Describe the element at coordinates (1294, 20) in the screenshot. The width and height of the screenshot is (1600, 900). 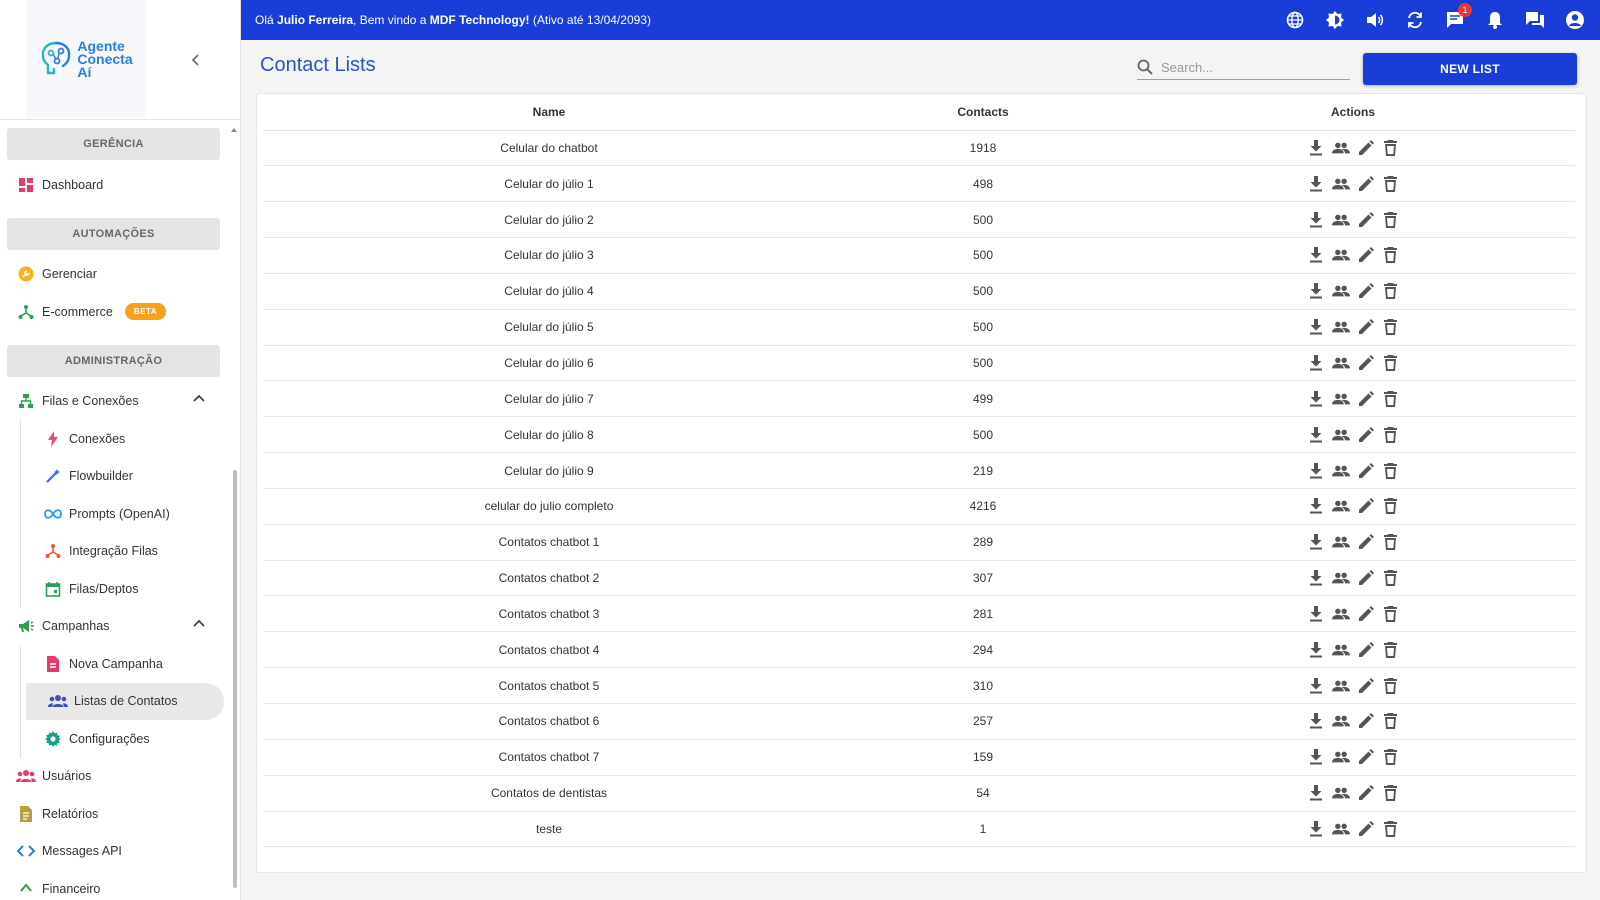
I see `globe-icon` at that location.